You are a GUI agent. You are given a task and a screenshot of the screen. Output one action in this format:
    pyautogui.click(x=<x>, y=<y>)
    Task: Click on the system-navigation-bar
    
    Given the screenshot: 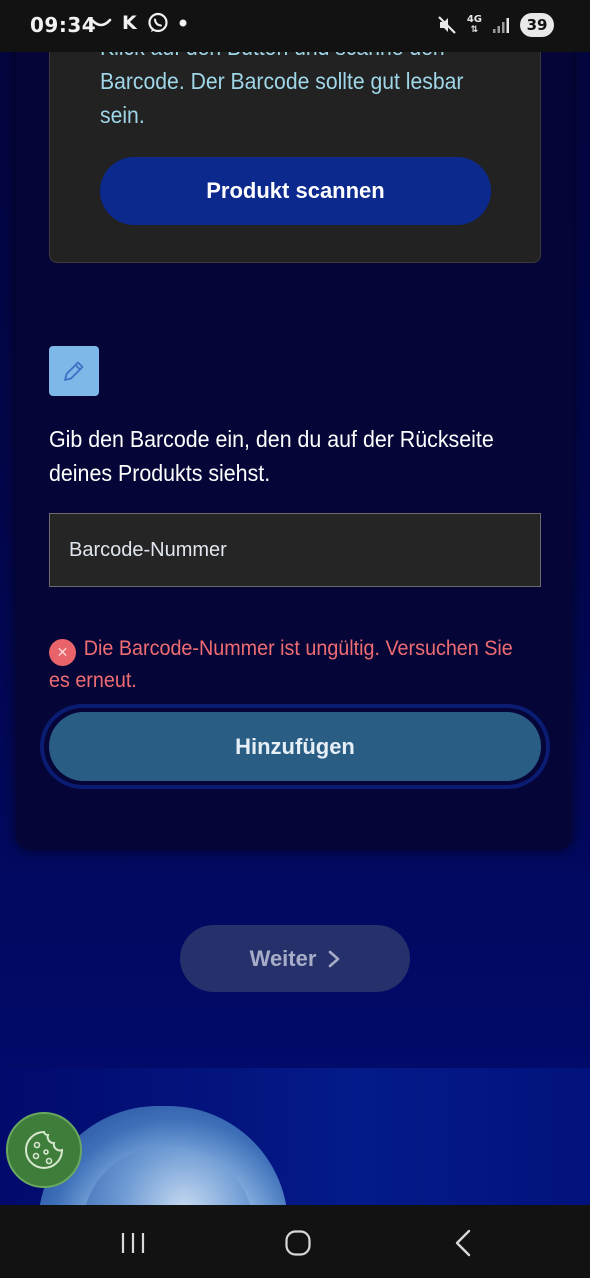 What is the action you would take?
    pyautogui.click(x=295, y=1241)
    